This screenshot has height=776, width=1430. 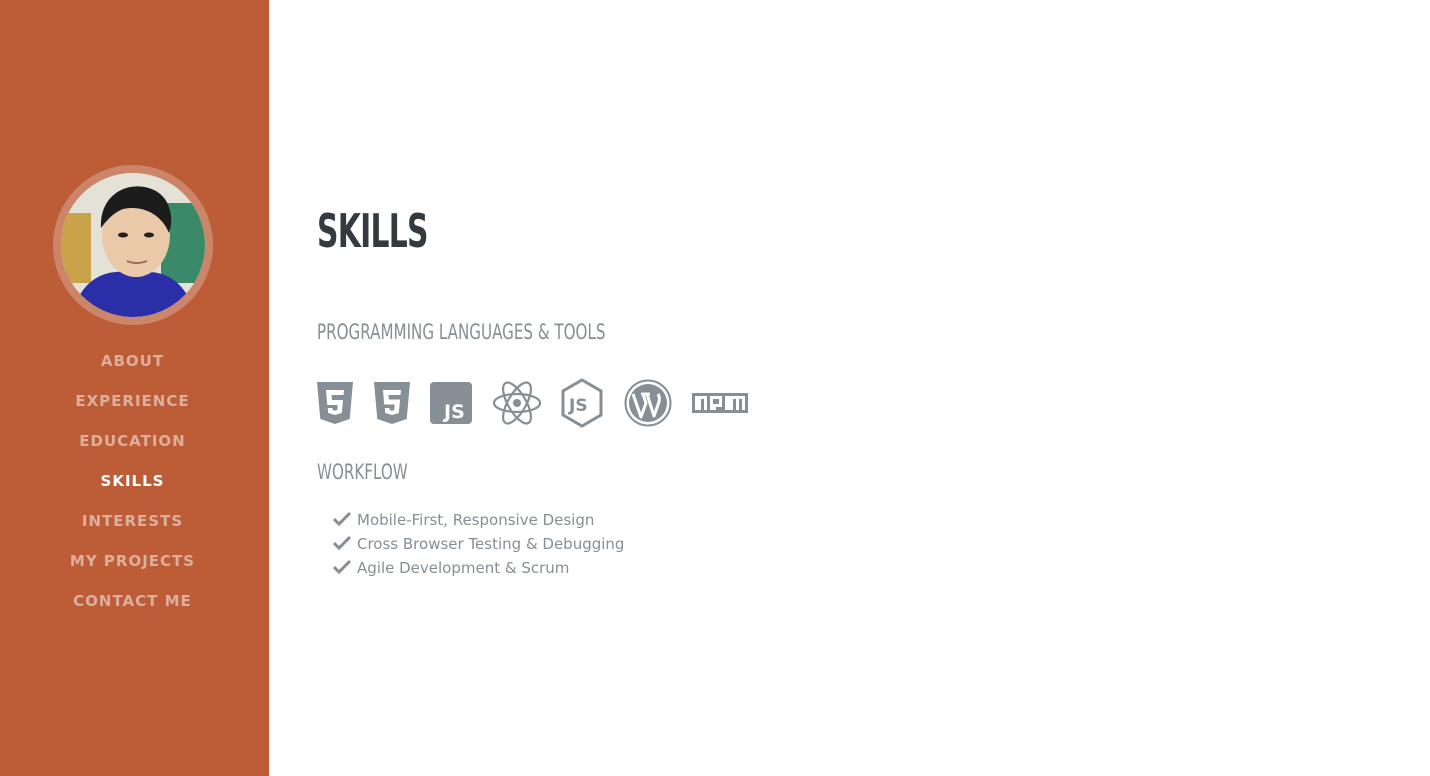 I want to click on workflow-heading: WORKFLOW, so click(x=362, y=472).